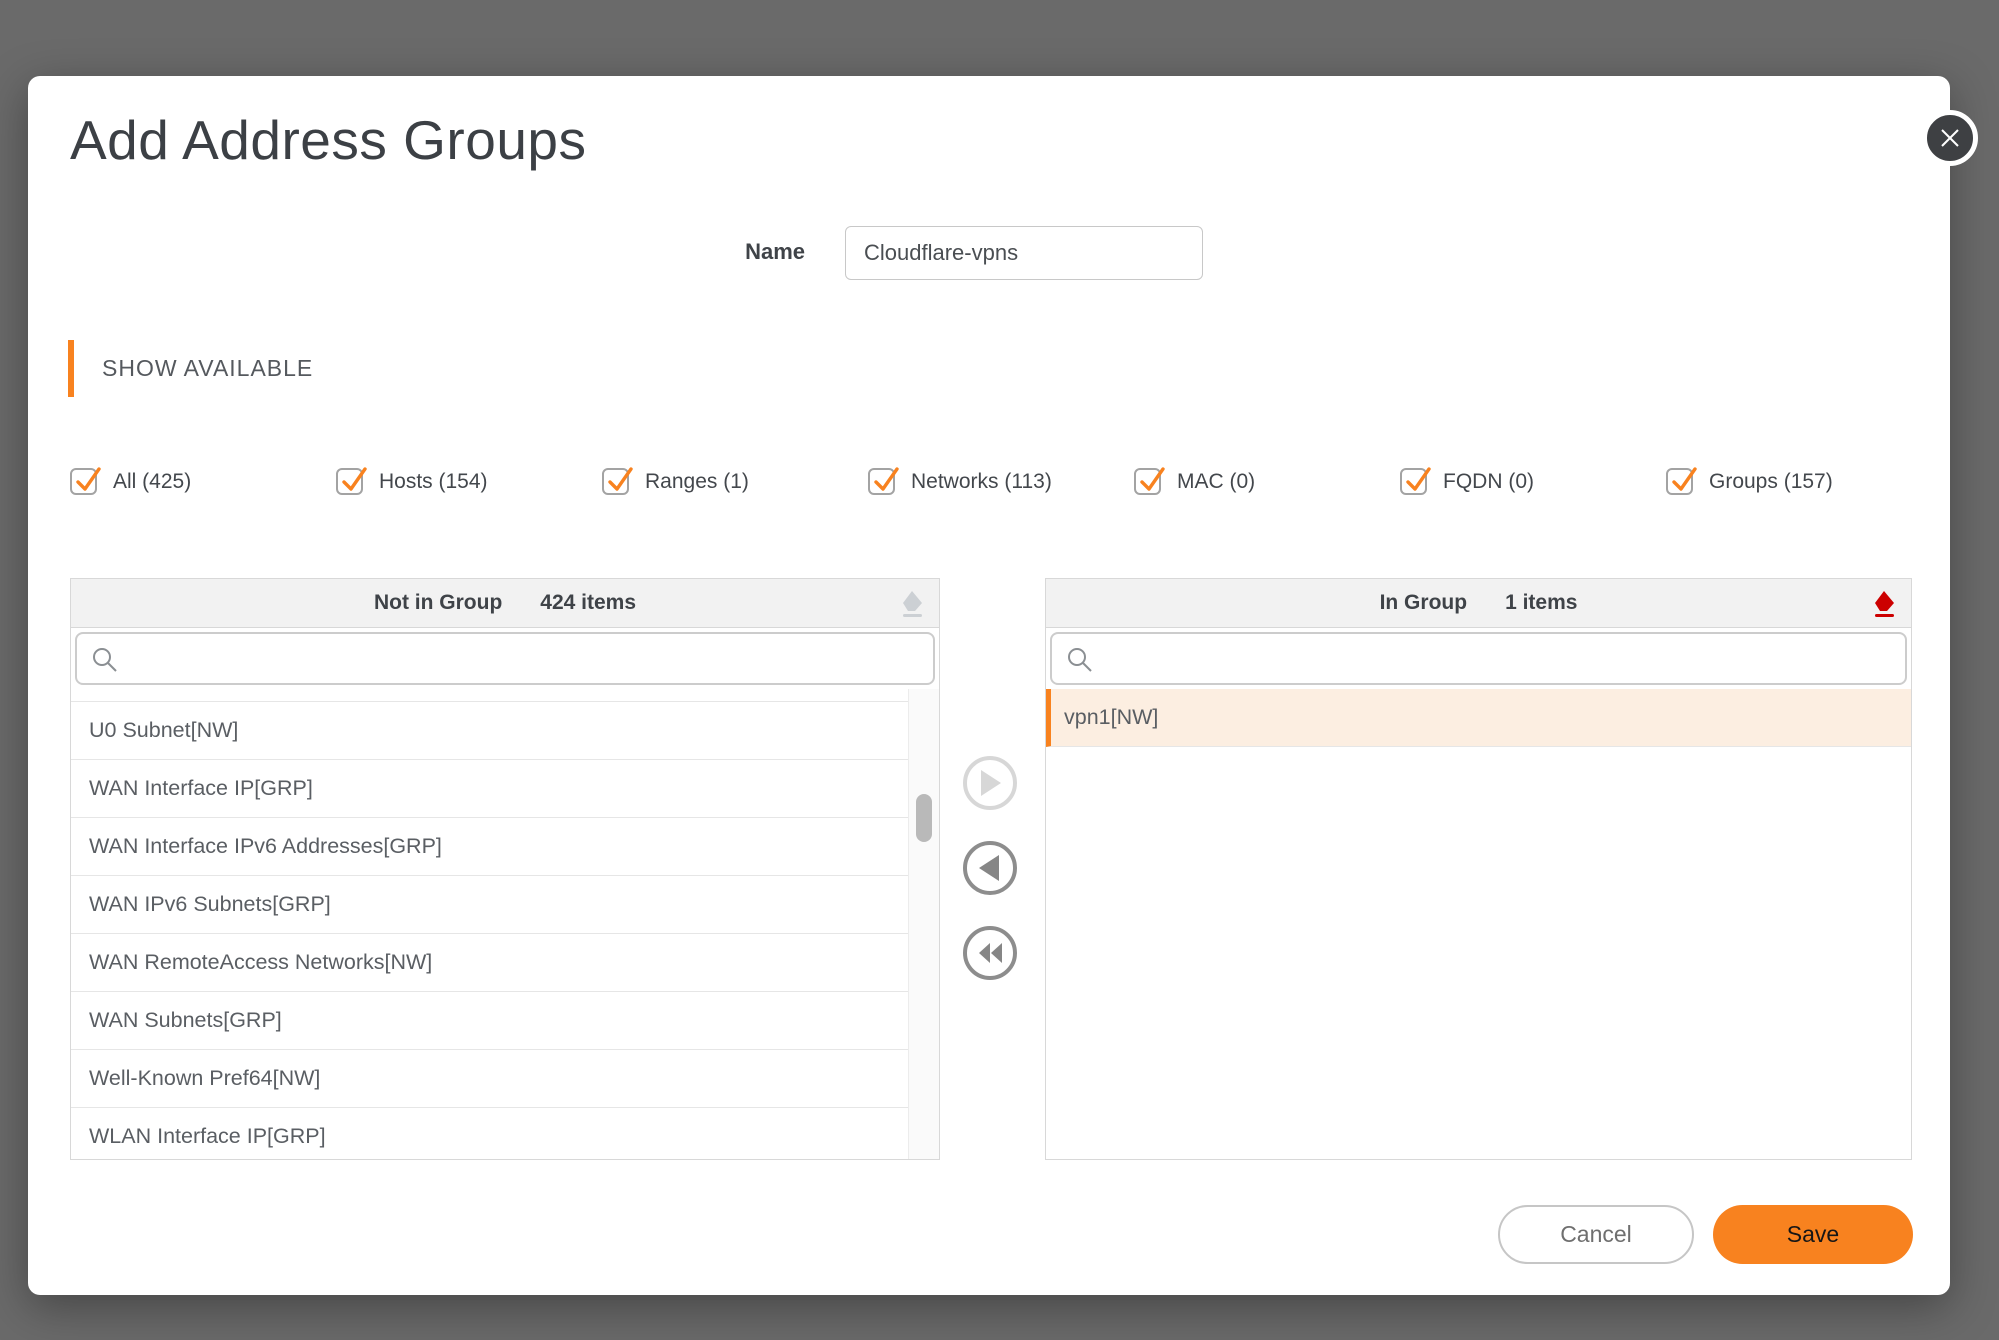  What do you see at coordinates (210, 904) in the screenshot?
I see `list-item-label: WAN IPv6 Subnets[GRP]` at bounding box center [210, 904].